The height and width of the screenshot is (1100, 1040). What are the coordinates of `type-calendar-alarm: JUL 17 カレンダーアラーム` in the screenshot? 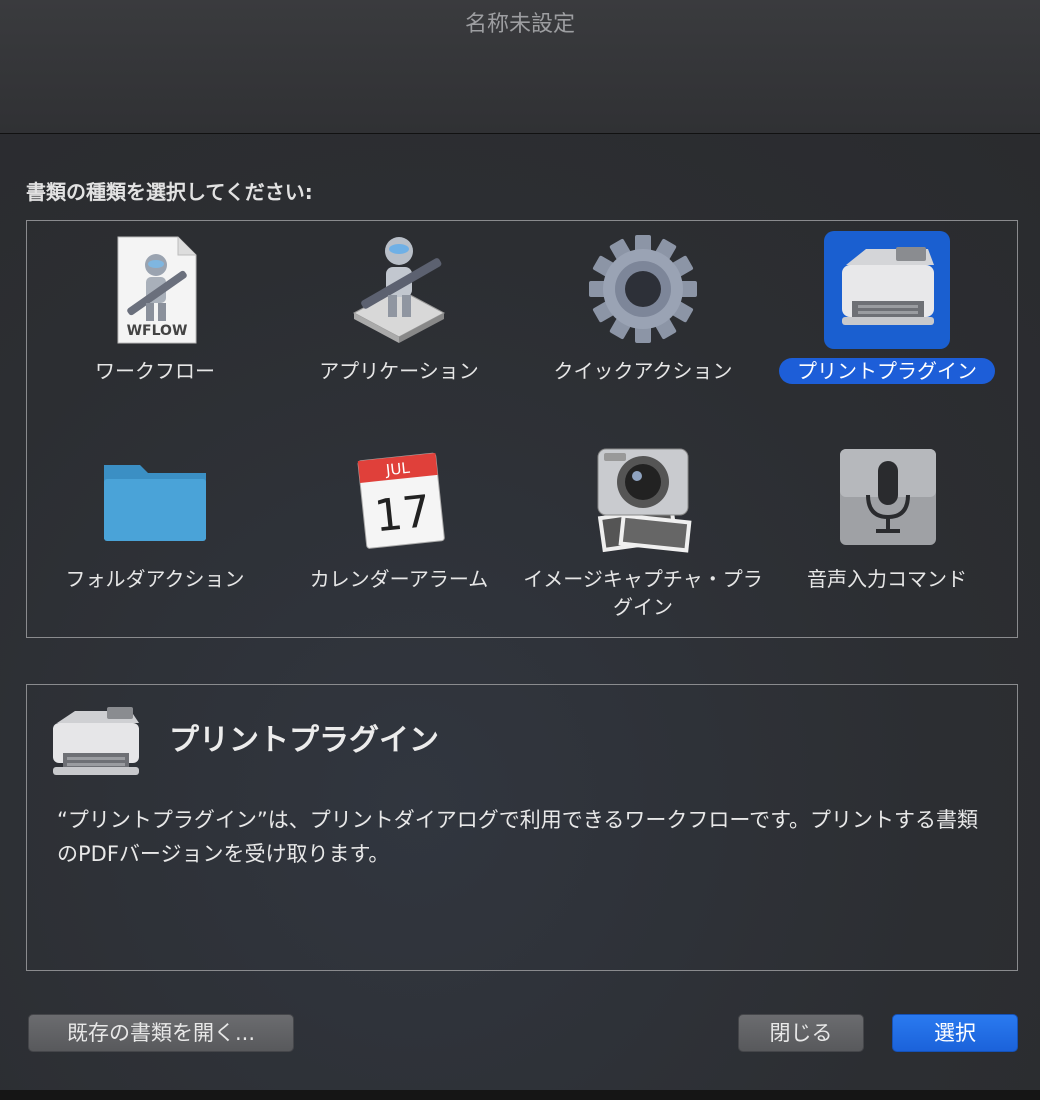 It's located at (399, 533).